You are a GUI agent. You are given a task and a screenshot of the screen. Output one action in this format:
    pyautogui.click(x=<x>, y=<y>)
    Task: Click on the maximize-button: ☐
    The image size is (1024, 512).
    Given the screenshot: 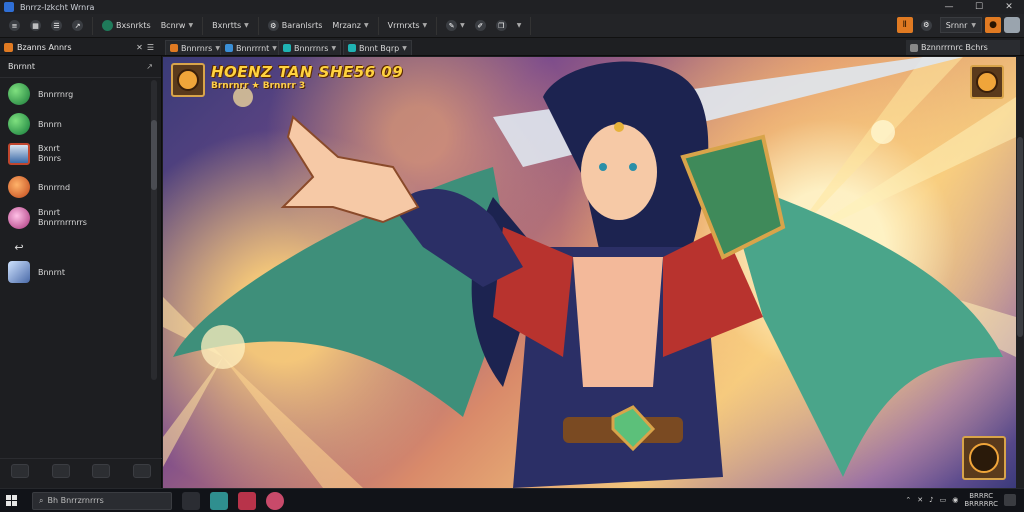 What is the action you would take?
    pyautogui.click(x=979, y=7)
    